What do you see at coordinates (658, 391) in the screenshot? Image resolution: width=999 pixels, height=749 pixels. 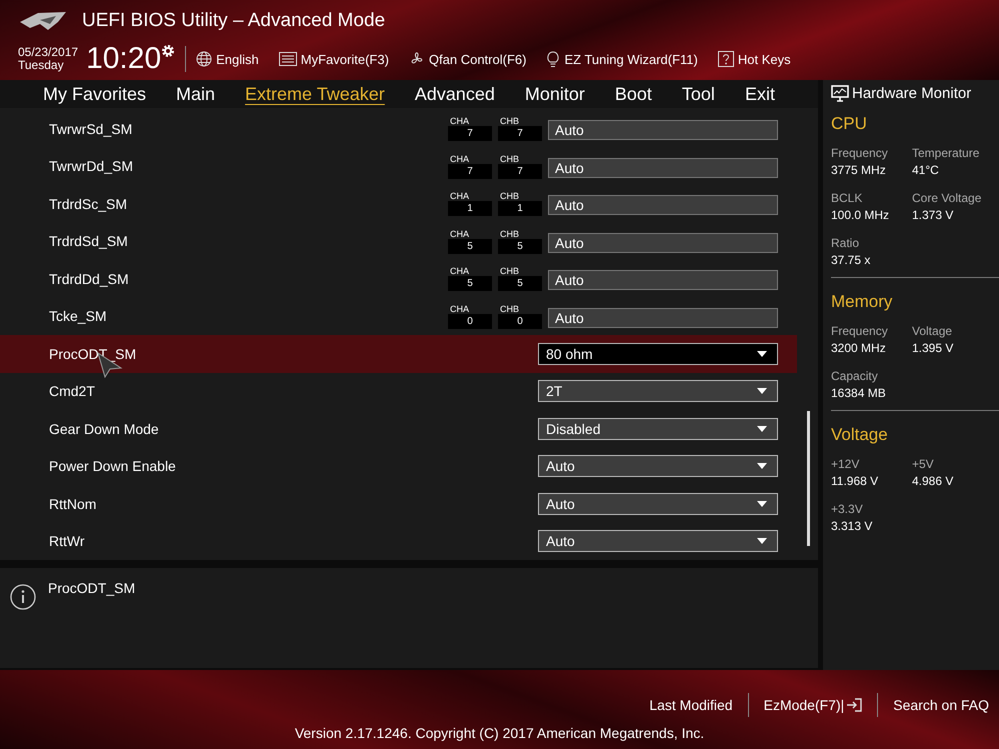 I see `value-dropdown: 2T` at bounding box center [658, 391].